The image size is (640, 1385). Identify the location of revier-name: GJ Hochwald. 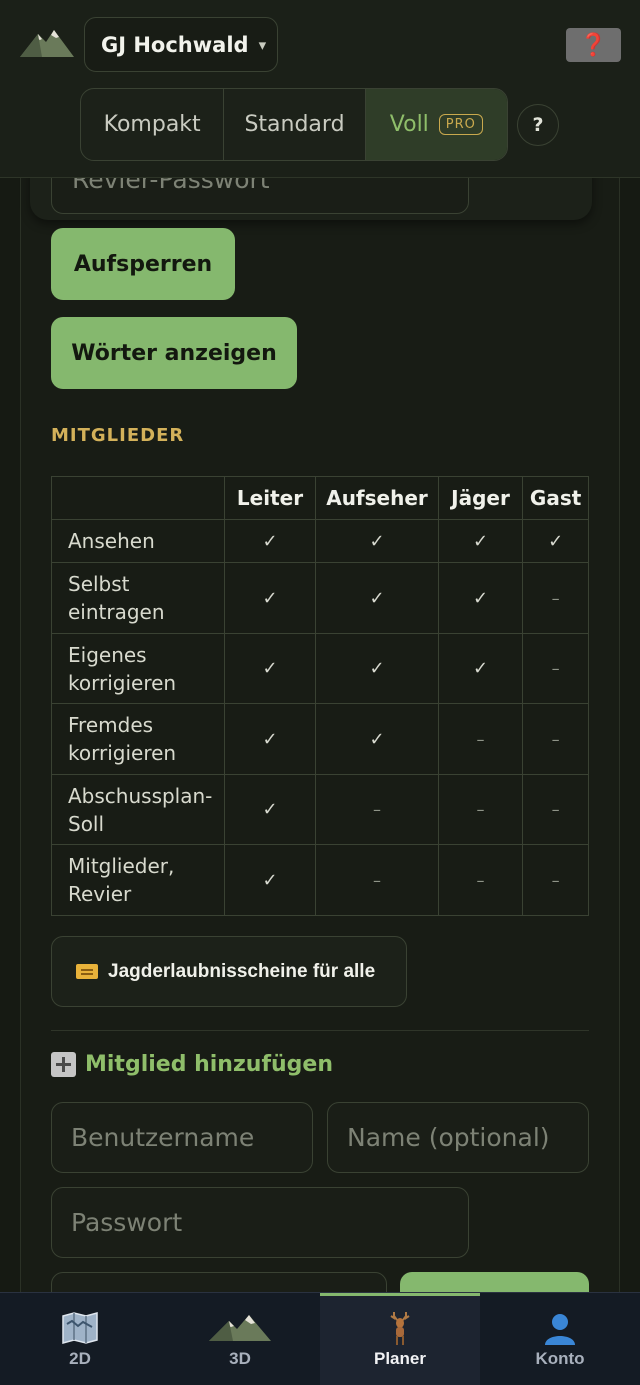
(175, 44).